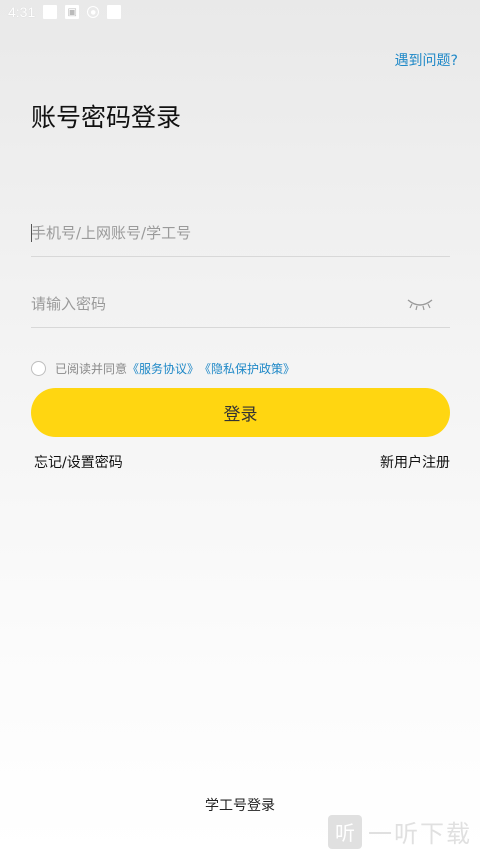 Image resolution: width=480 pixels, height=853 pixels. Describe the element at coordinates (420, 304) in the screenshot. I see `eye-closed-icon` at that location.